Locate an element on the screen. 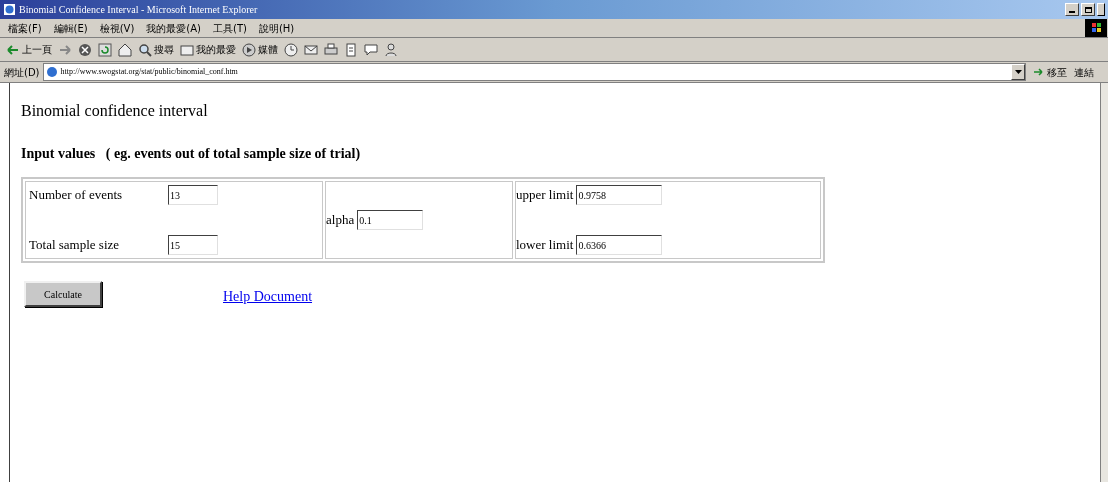 The width and height of the screenshot is (1108, 482). field-label: lower limit is located at coordinates (545, 245).